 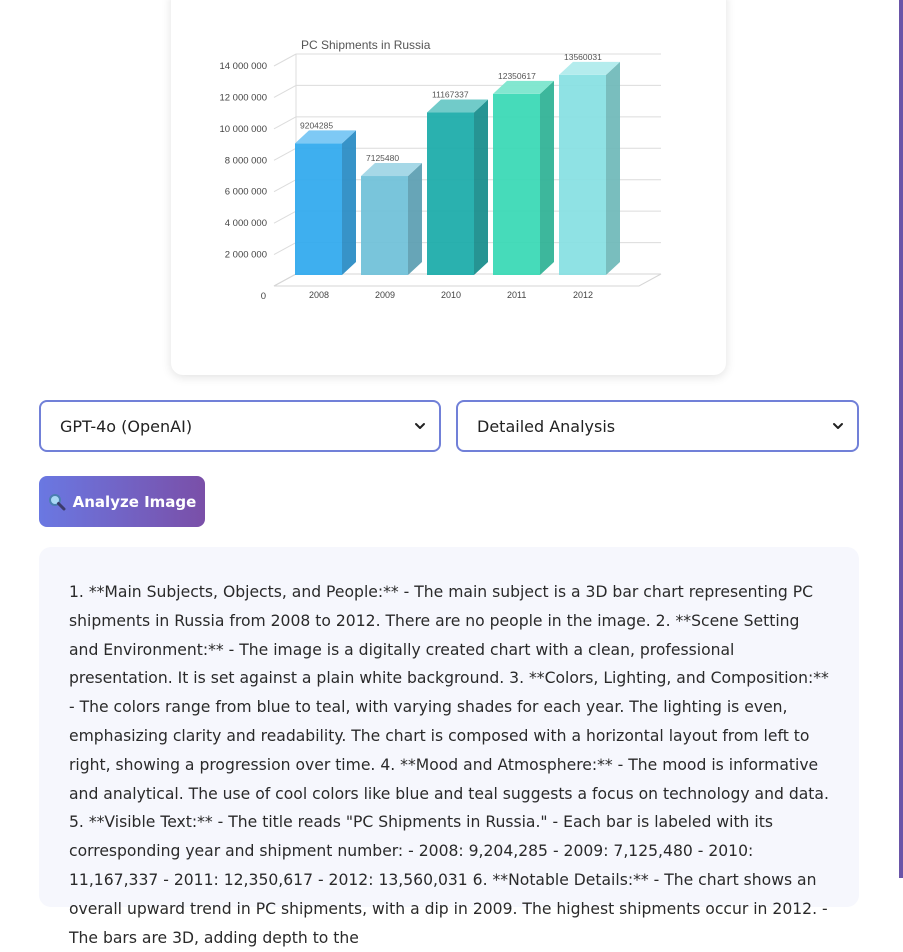 What do you see at coordinates (450, 95) in the screenshot?
I see `bar-value-label: 11167337` at bounding box center [450, 95].